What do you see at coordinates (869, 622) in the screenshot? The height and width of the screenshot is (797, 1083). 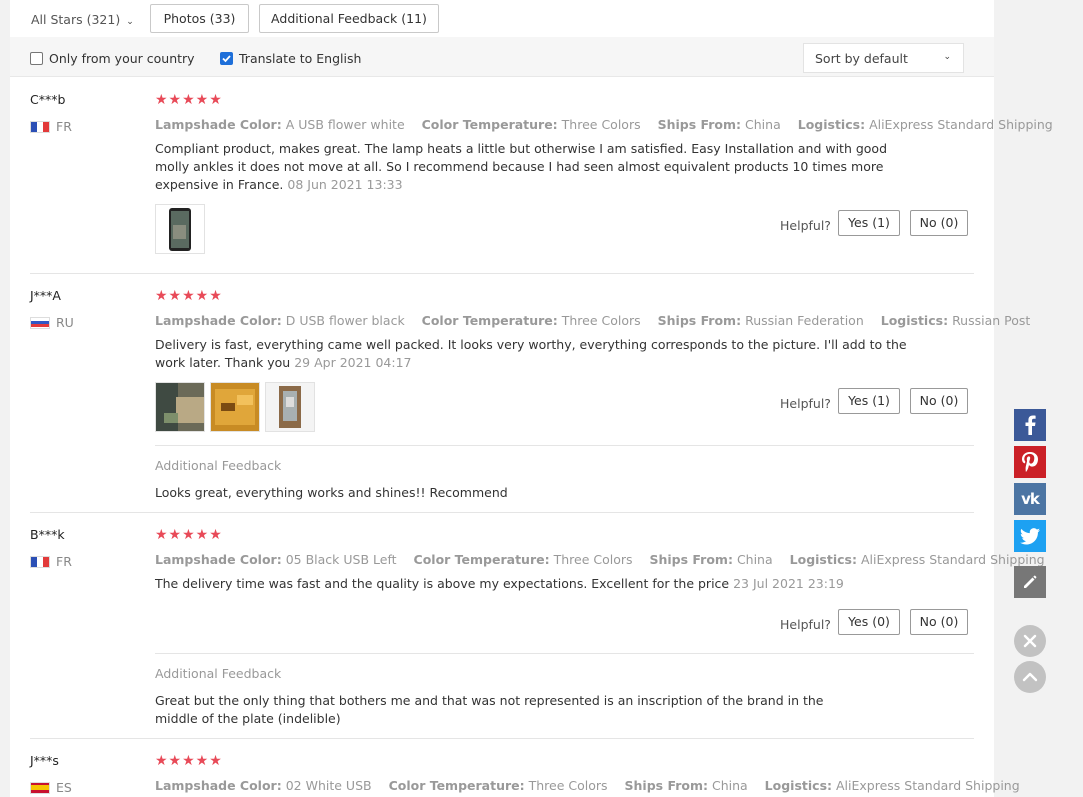 I see `helpful-yes-button: Yes (0)` at bounding box center [869, 622].